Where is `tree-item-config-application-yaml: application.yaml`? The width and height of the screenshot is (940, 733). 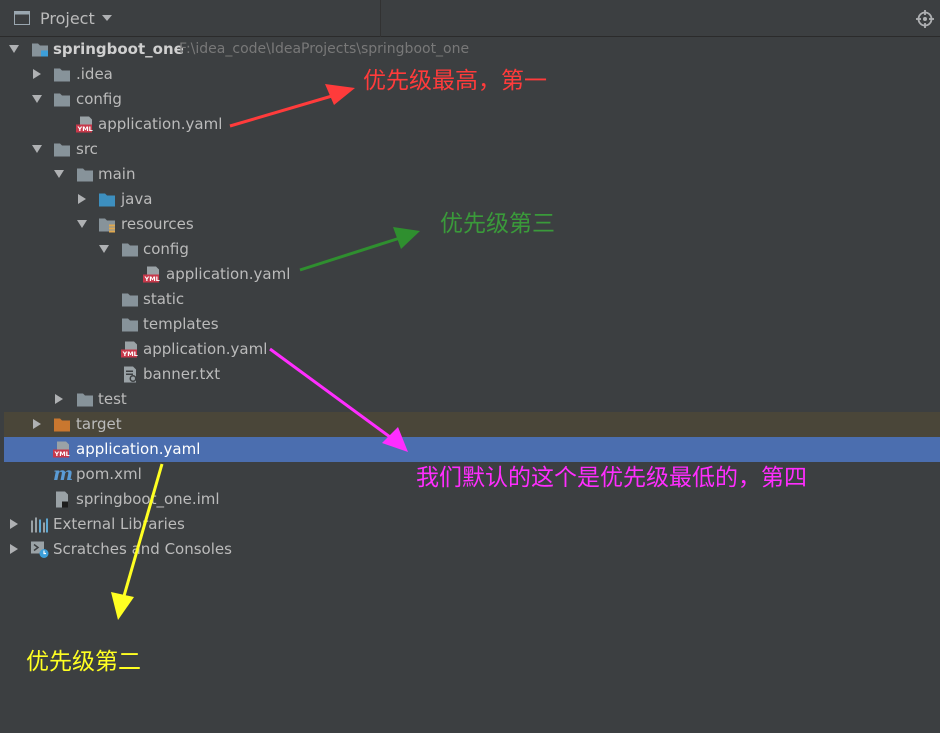
tree-item-config-application-yaml: application.yaml is located at coordinates (472, 124).